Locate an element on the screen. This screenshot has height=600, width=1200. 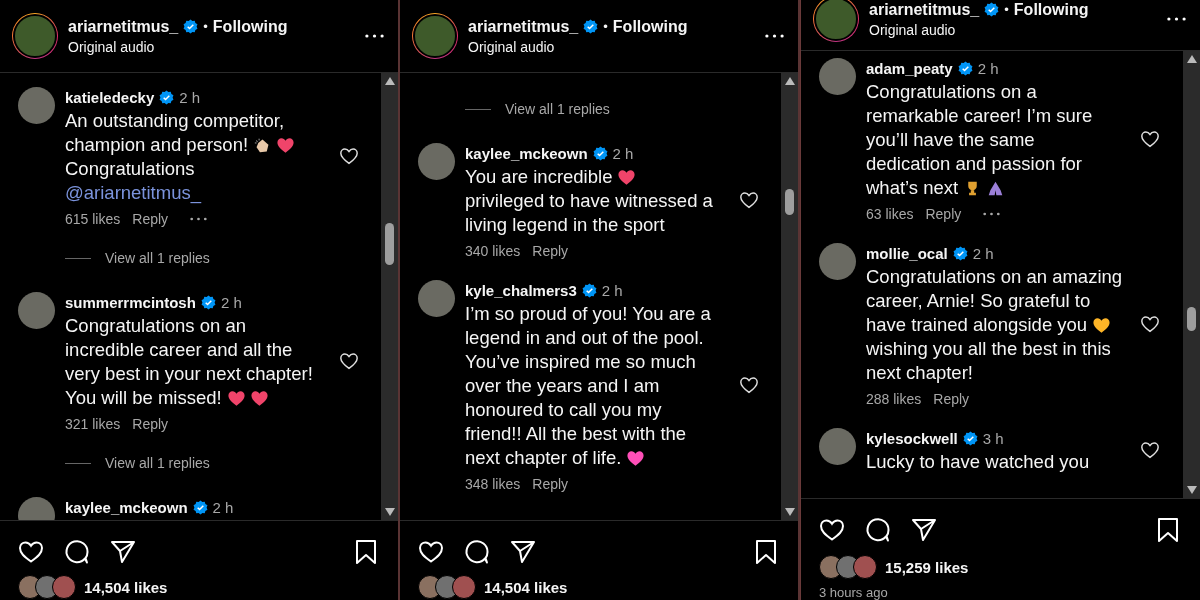
commenter-username: mollie_ocal is located at coordinates (907, 253).